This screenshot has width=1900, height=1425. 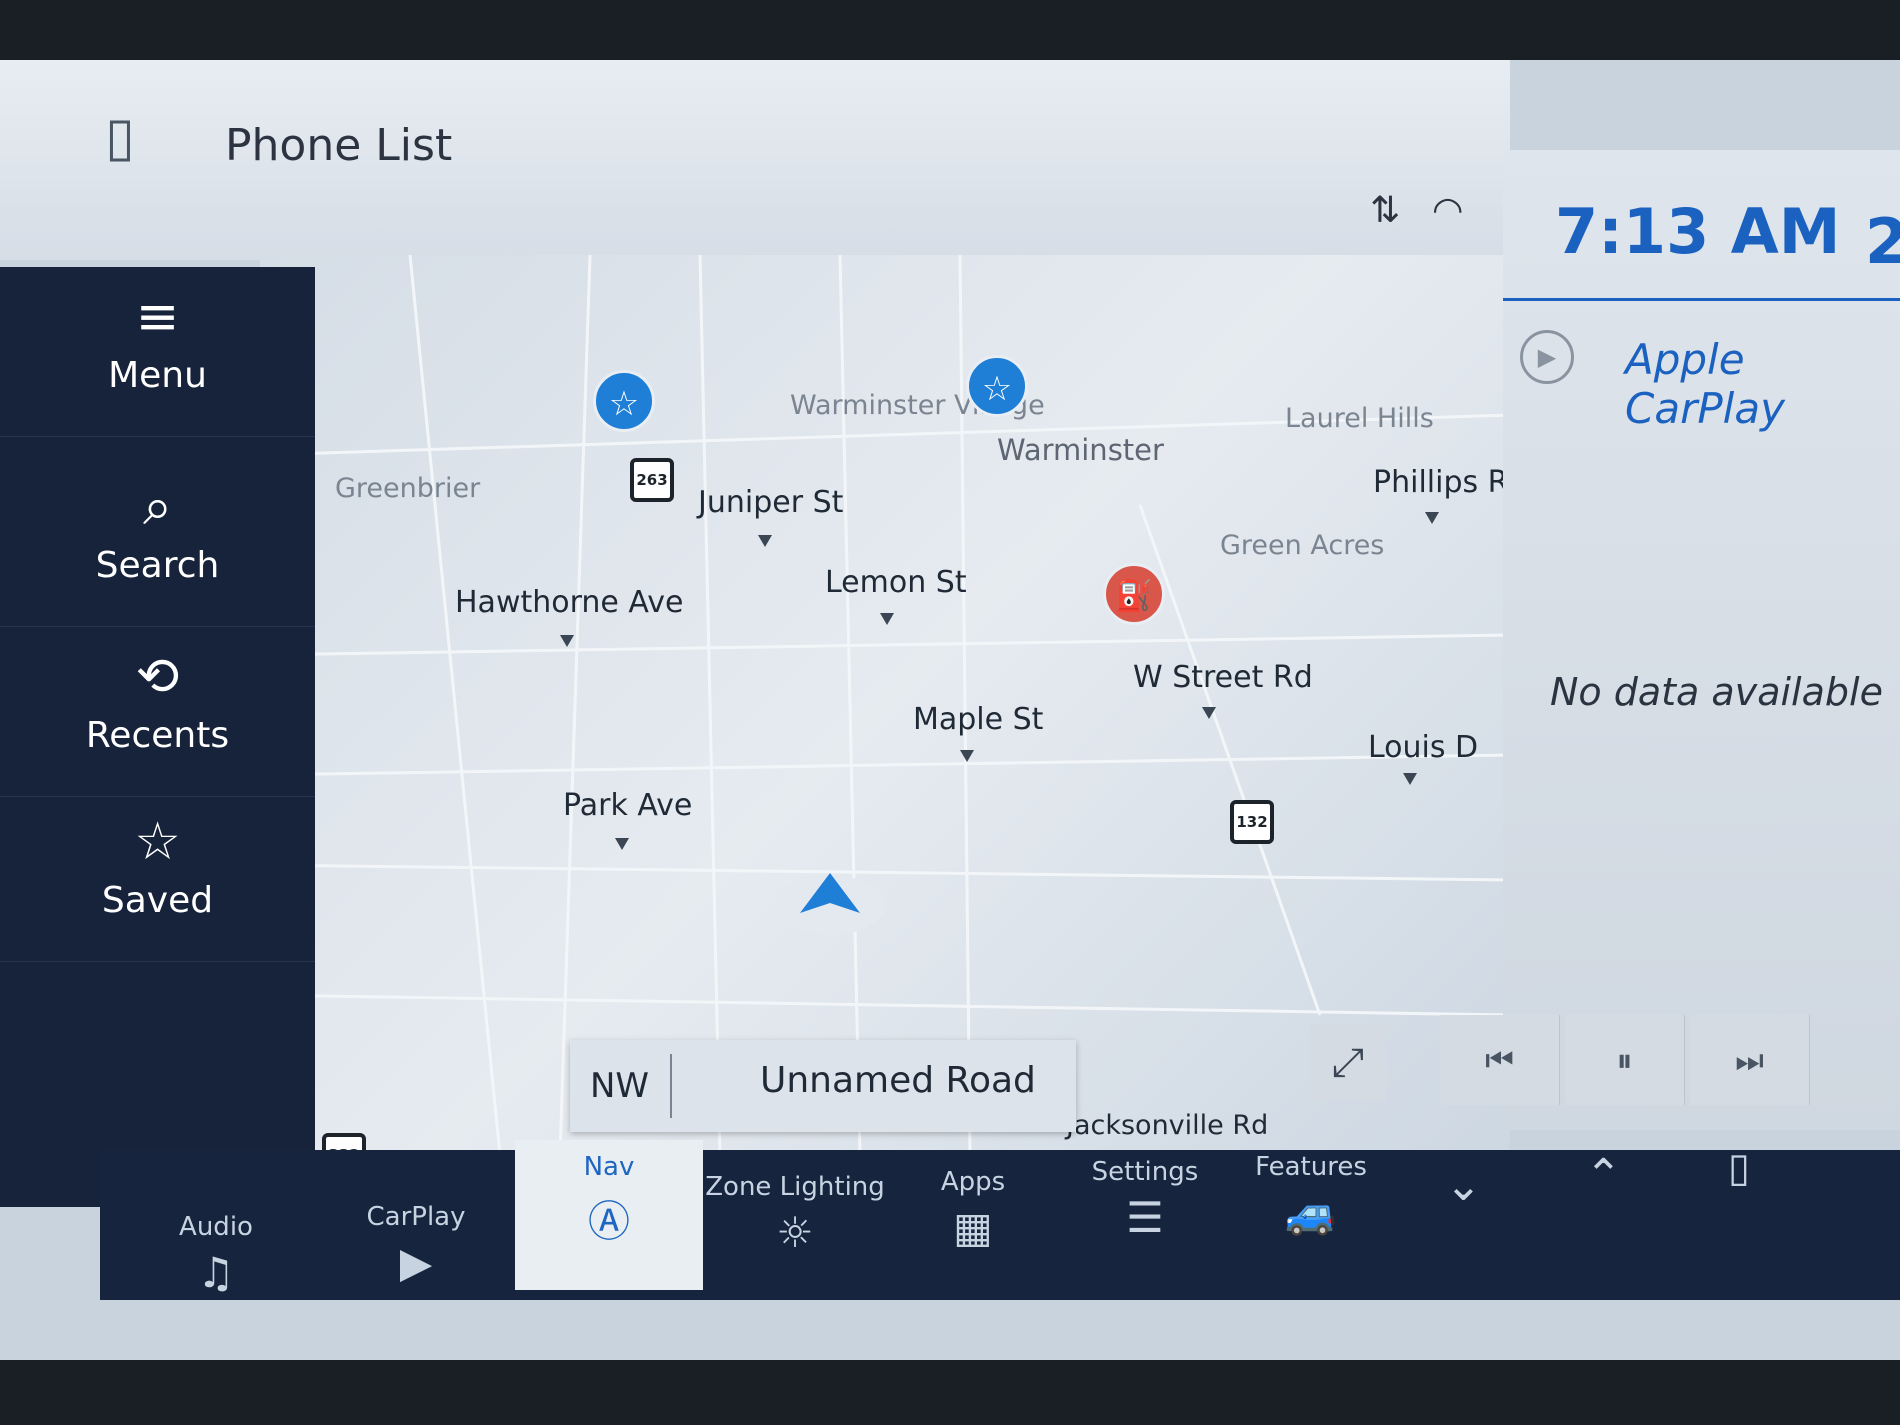 I want to click on area-label: Laurel Hills, so click(x=1359, y=418).